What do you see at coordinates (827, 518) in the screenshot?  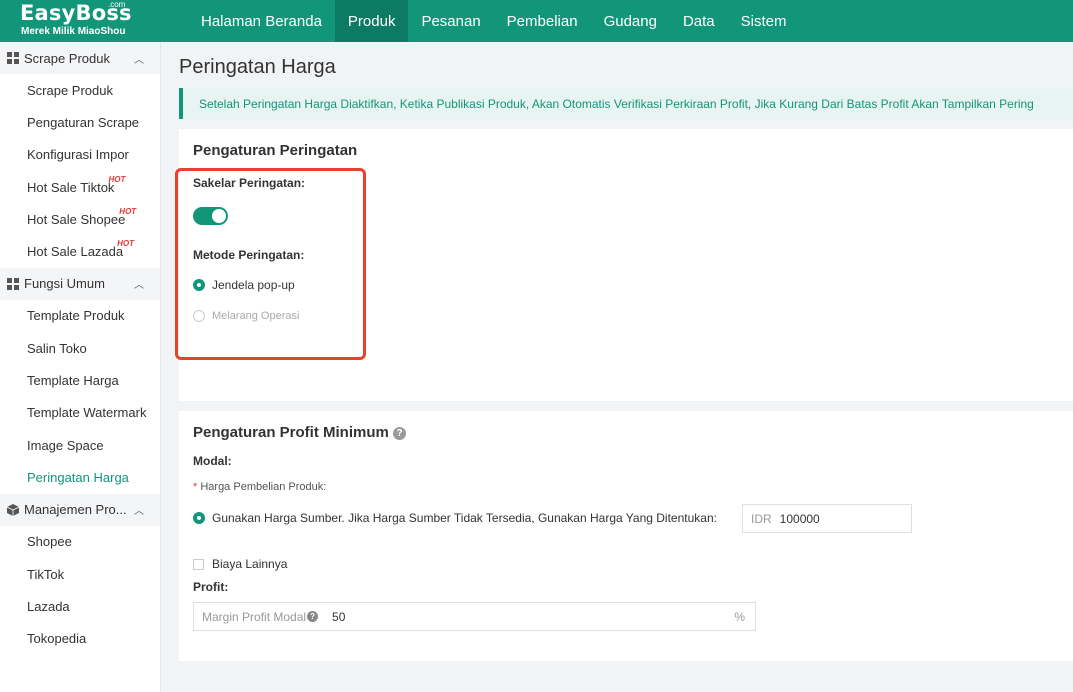 I see `price-input: IDR 100000` at bounding box center [827, 518].